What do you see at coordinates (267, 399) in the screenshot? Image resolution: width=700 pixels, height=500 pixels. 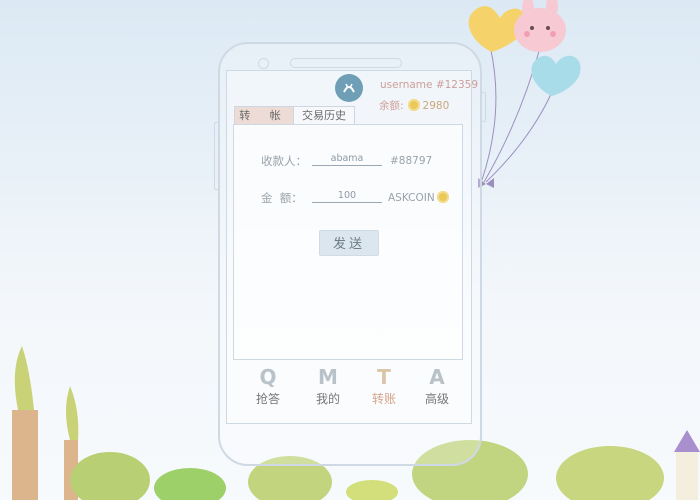 I see `nav-label-qa: 抢答` at bounding box center [267, 399].